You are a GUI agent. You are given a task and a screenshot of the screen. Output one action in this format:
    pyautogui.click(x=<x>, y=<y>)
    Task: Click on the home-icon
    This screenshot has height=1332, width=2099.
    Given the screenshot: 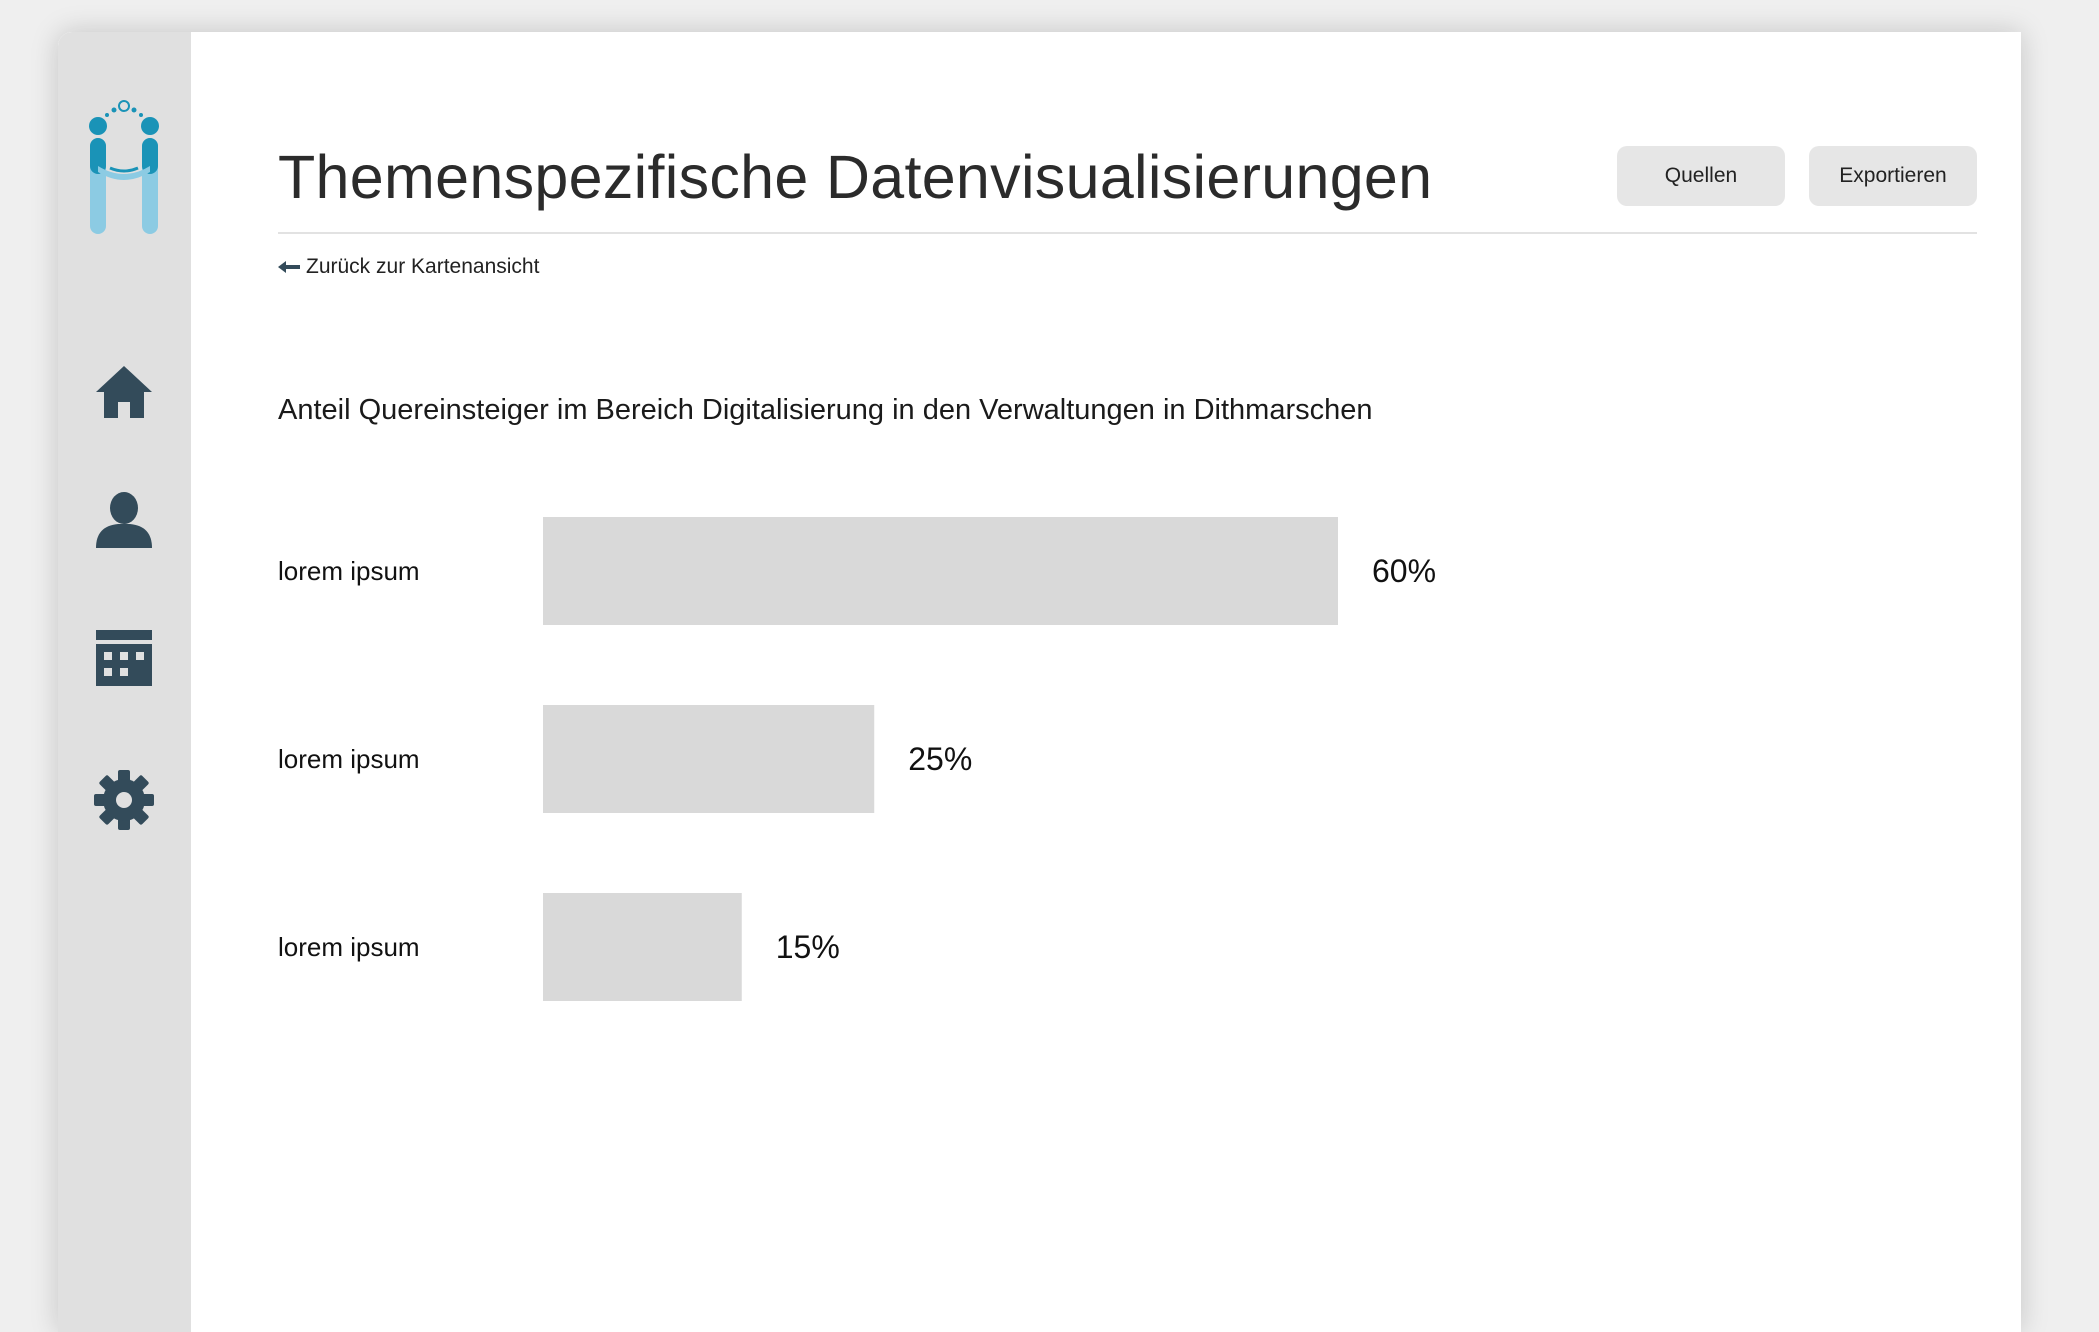 What is the action you would take?
    pyautogui.click(x=124, y=392)
    